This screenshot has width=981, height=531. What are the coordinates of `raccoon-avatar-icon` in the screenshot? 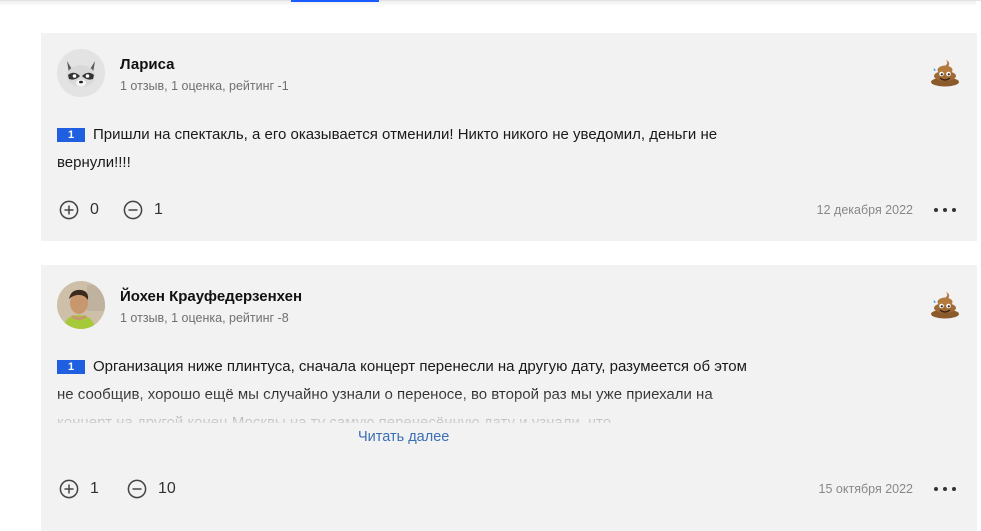 It's located at (81, 73).